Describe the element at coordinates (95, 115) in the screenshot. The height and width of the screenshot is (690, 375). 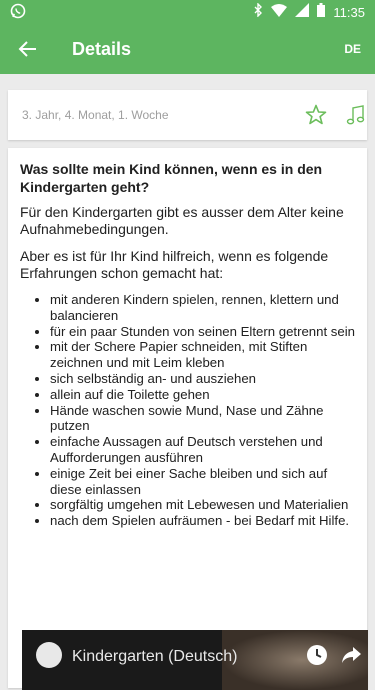
I see `week-label: 3. Jahr, 4. Monat, 1. Woche` at that location.